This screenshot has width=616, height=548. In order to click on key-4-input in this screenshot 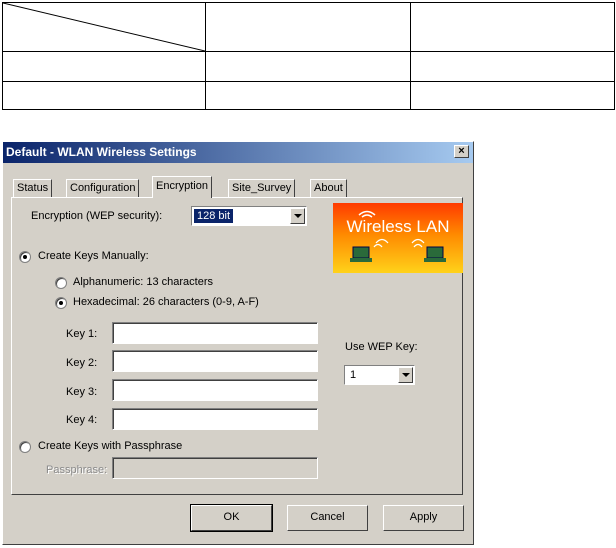, I will do `click(215, 419)`.